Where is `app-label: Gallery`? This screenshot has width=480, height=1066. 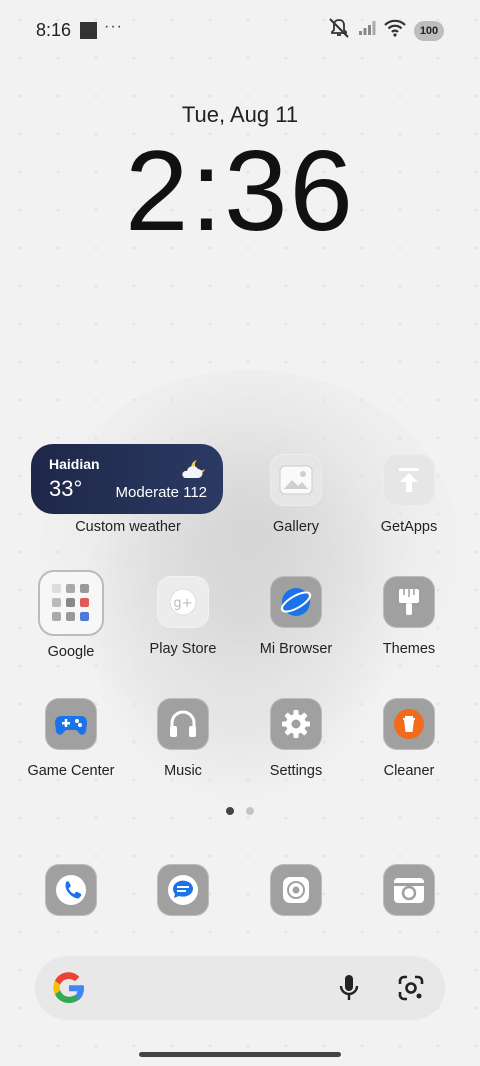 app-label: Gallery is located at coordinates (296, 527).